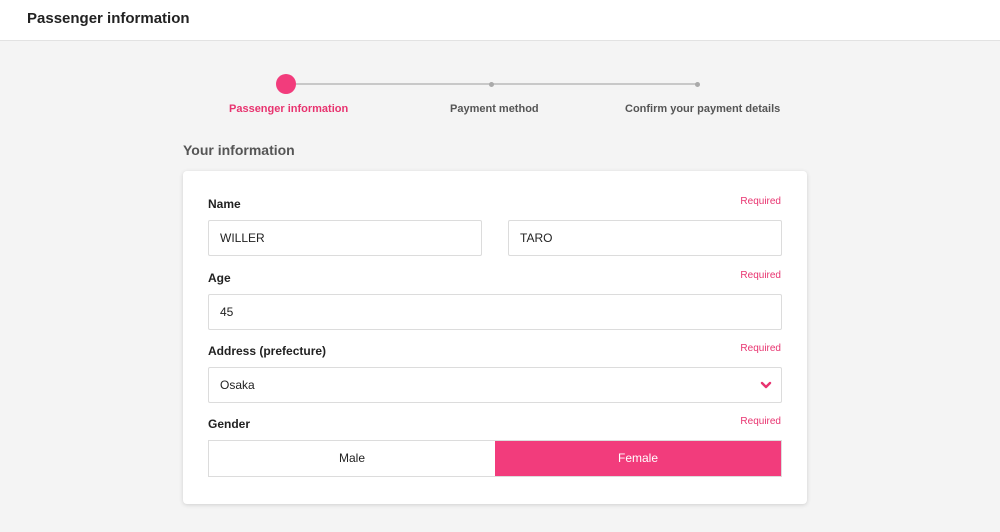 Image resolution: width=1000 pixels, height=532 pixels. Describe the element at coordinates (760, 348) in the screenshot. I see `address-required-badge: Required` at that location.